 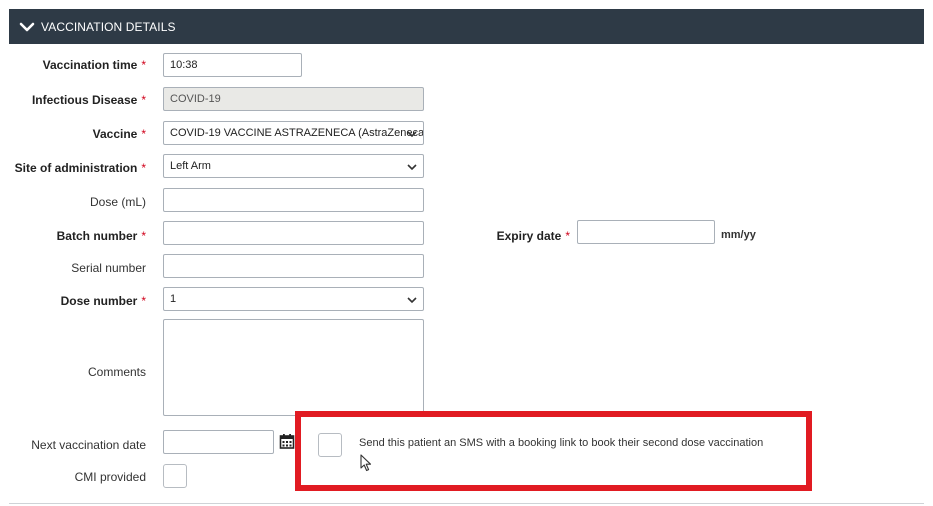 What do you see at coordinates (293, 299) in the screenshot?
I see `dose-number-select: 1` at bounding box center [293, 299].